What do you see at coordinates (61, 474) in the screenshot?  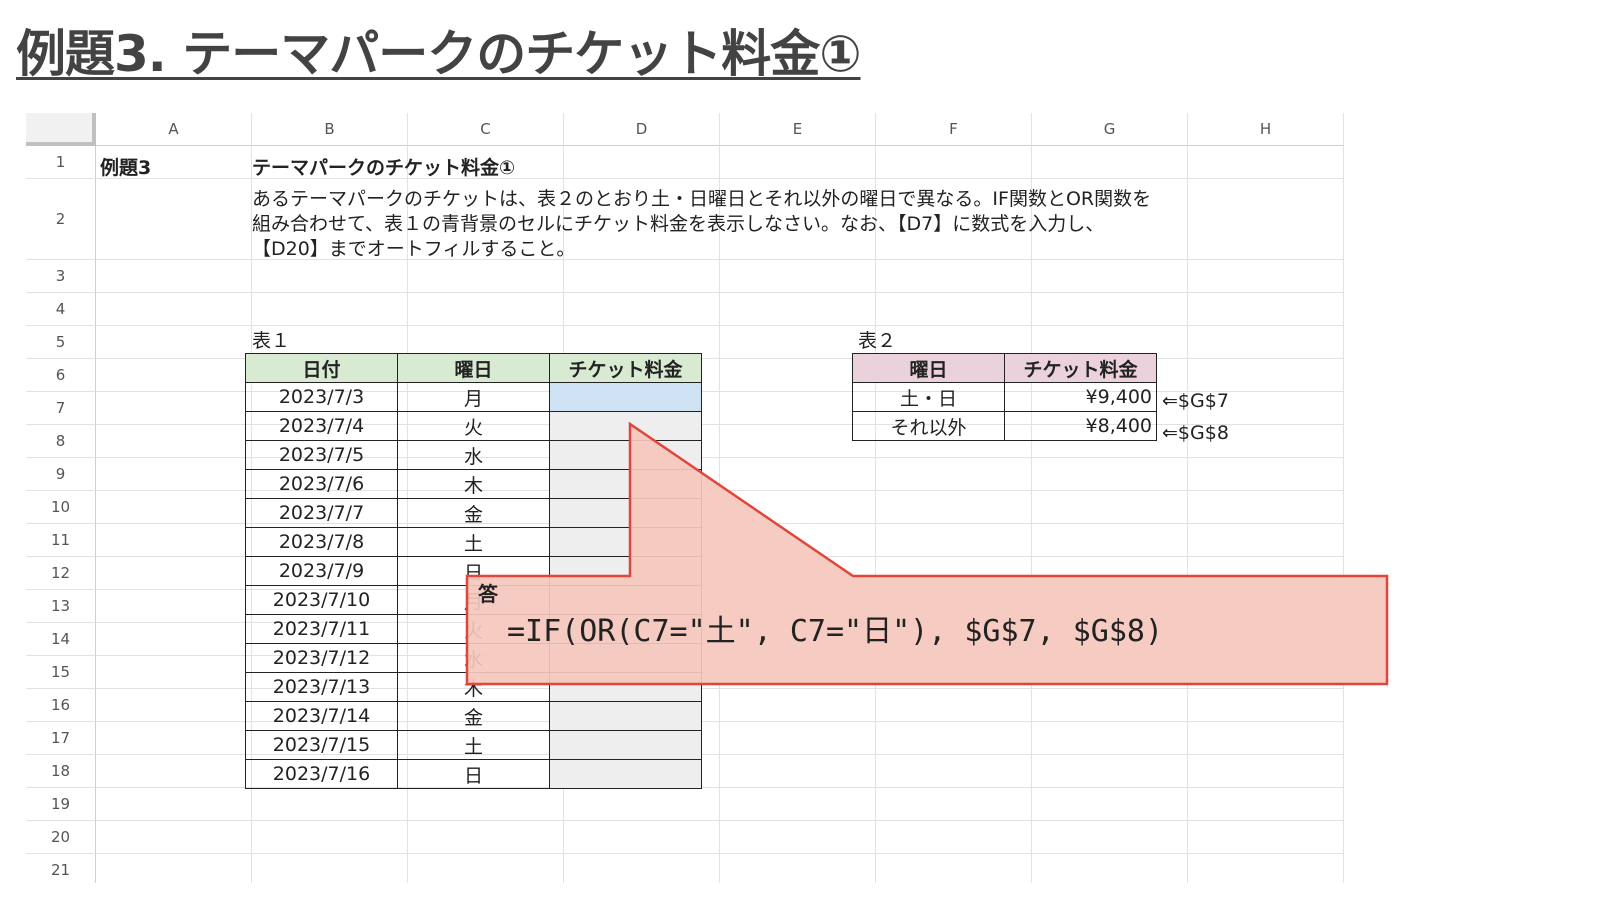 I see `row-header-9: 9` at bounding box center [61, 474].